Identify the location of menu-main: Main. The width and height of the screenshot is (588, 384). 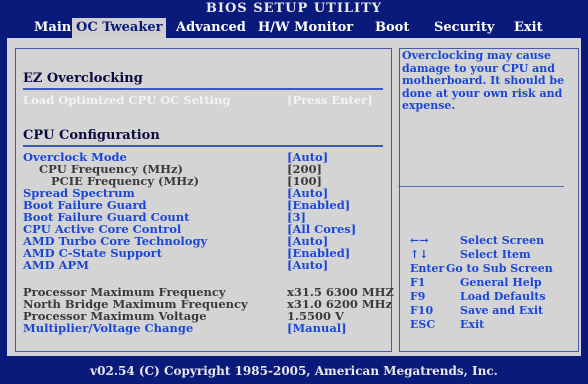
(52, 28).